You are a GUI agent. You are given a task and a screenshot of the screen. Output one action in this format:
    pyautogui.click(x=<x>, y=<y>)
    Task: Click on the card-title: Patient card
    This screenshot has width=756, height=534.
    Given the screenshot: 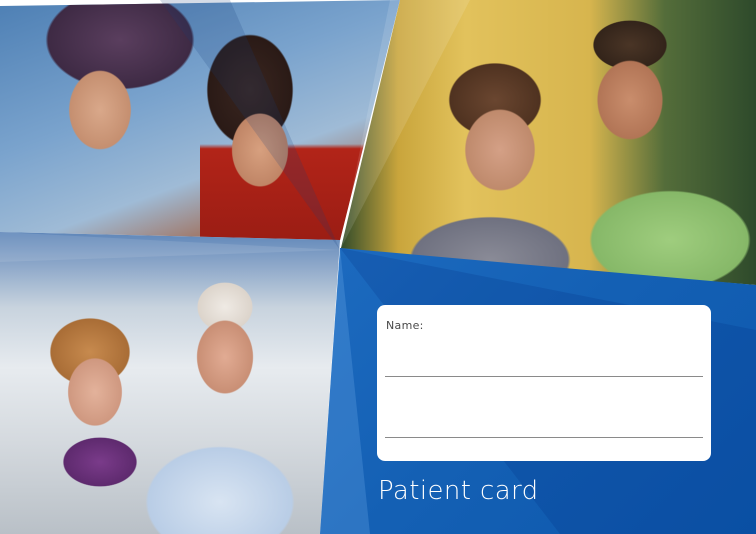 What is the action you would take?
    pyautogui.click(x=458, y=491)
    